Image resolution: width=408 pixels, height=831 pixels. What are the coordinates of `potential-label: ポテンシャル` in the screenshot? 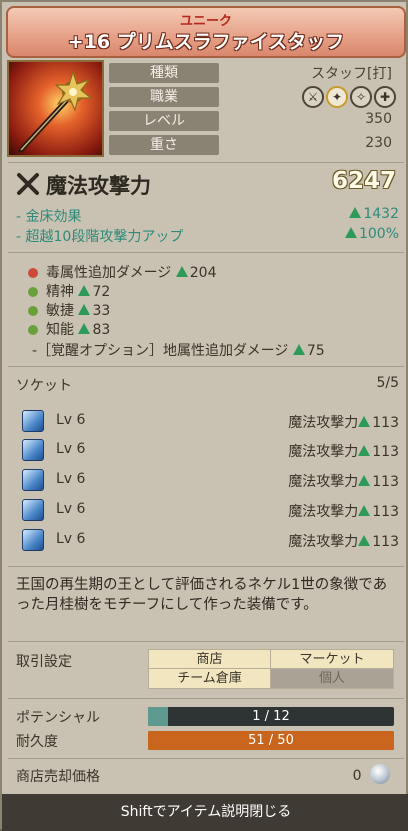 It's located at (58, 718).